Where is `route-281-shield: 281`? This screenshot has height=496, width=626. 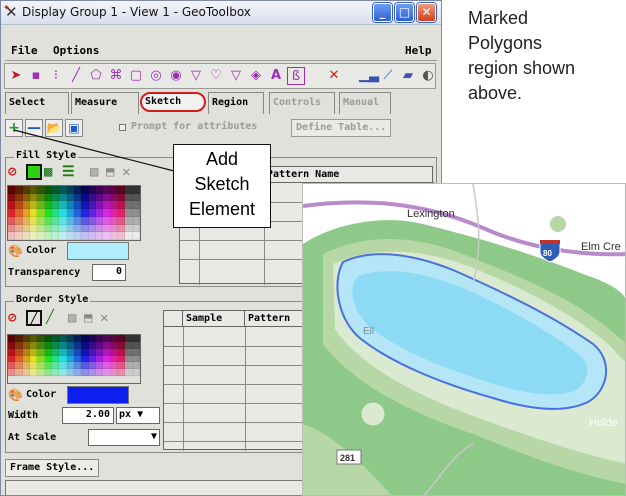
route-281-shield: 281 is located at coordinates (349, 457).